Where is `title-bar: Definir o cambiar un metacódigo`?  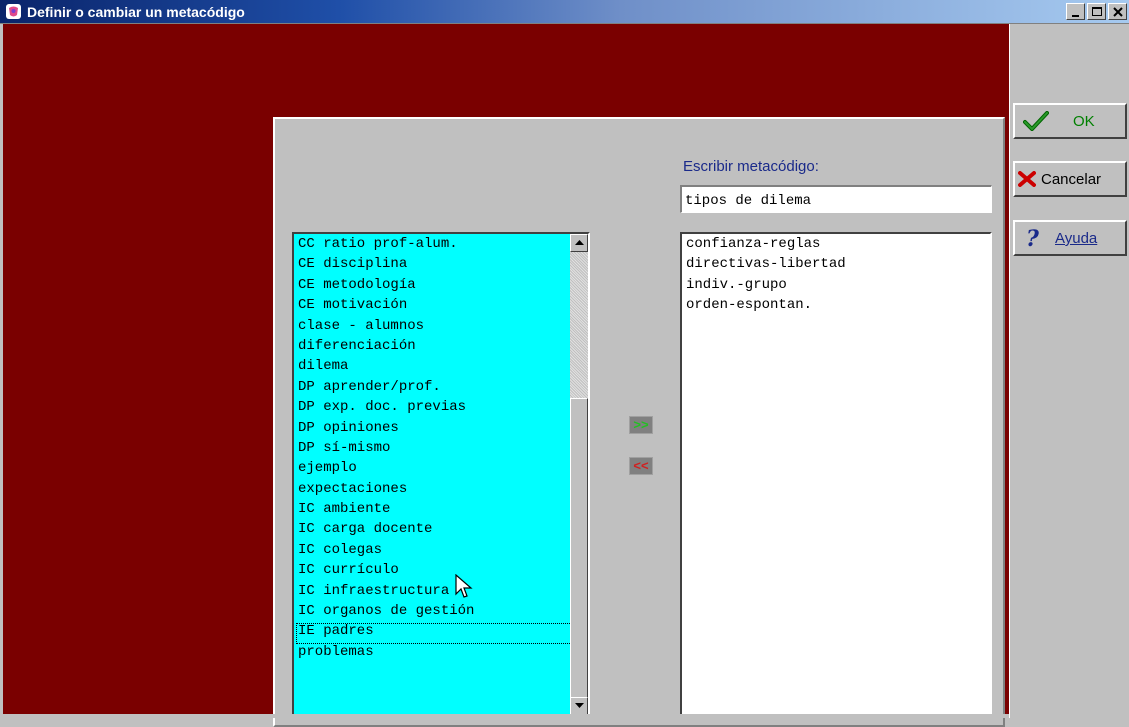
title-bar: Definir o cambiar un metacódigo is located at coordinates (564, 12).